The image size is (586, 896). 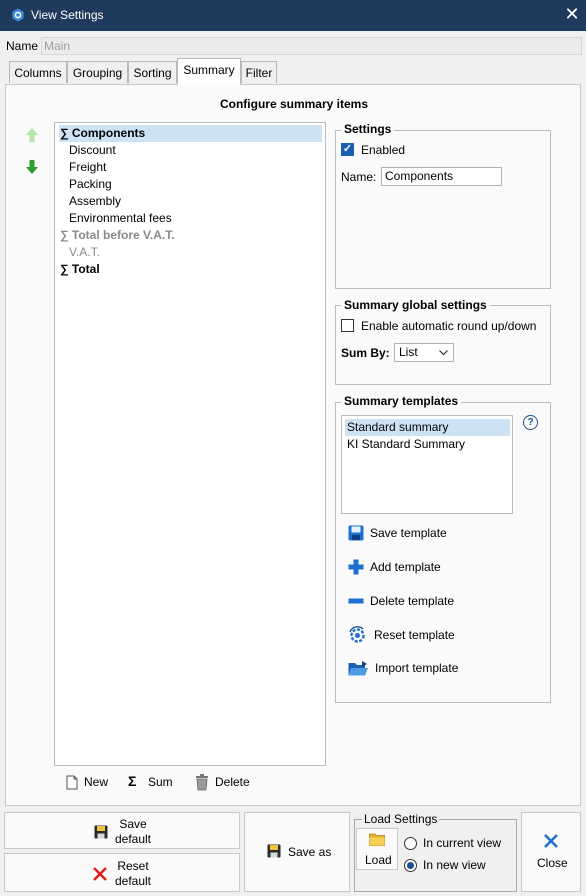 I want to click on import-template-button: Import template, so click(x=418, y=669).